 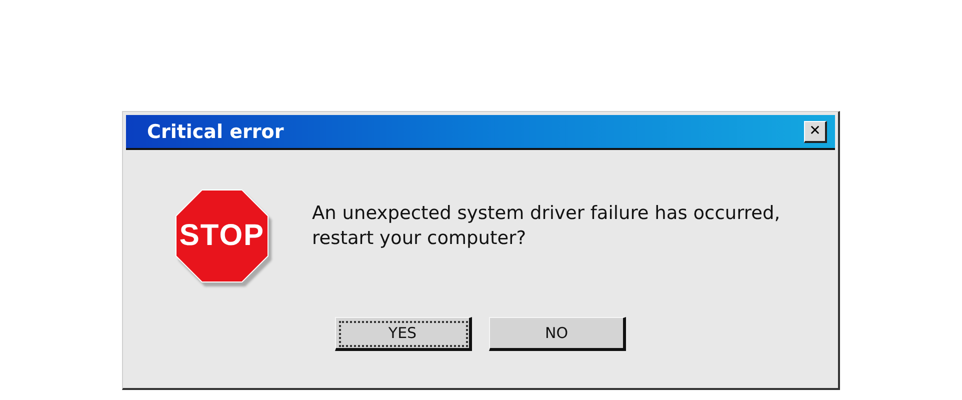 I want to click on dialog-button: NO, so click(x=557, y=334).